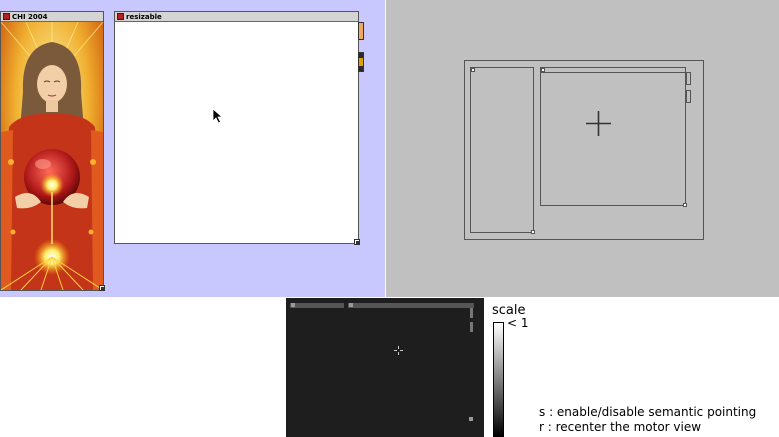 This screenshot has height=437, width=779. What do you see at coordinates (102, 288) in the screenshot?
I see `chi-resize-handle` at bounding box center [102, 288].